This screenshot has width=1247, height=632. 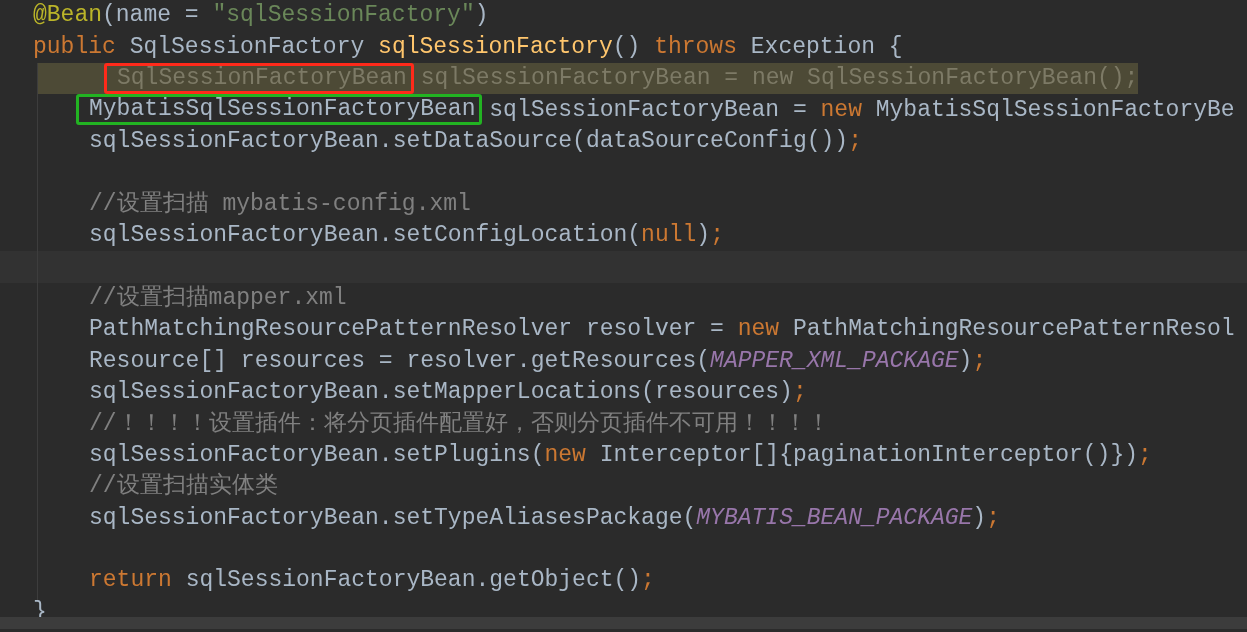 I want to click on code-text: sqlSessionFactoryBean.setTypeAliasesPackage(MYBATIS_BEAN_PACKAGE);, so click(x=544, y=518).